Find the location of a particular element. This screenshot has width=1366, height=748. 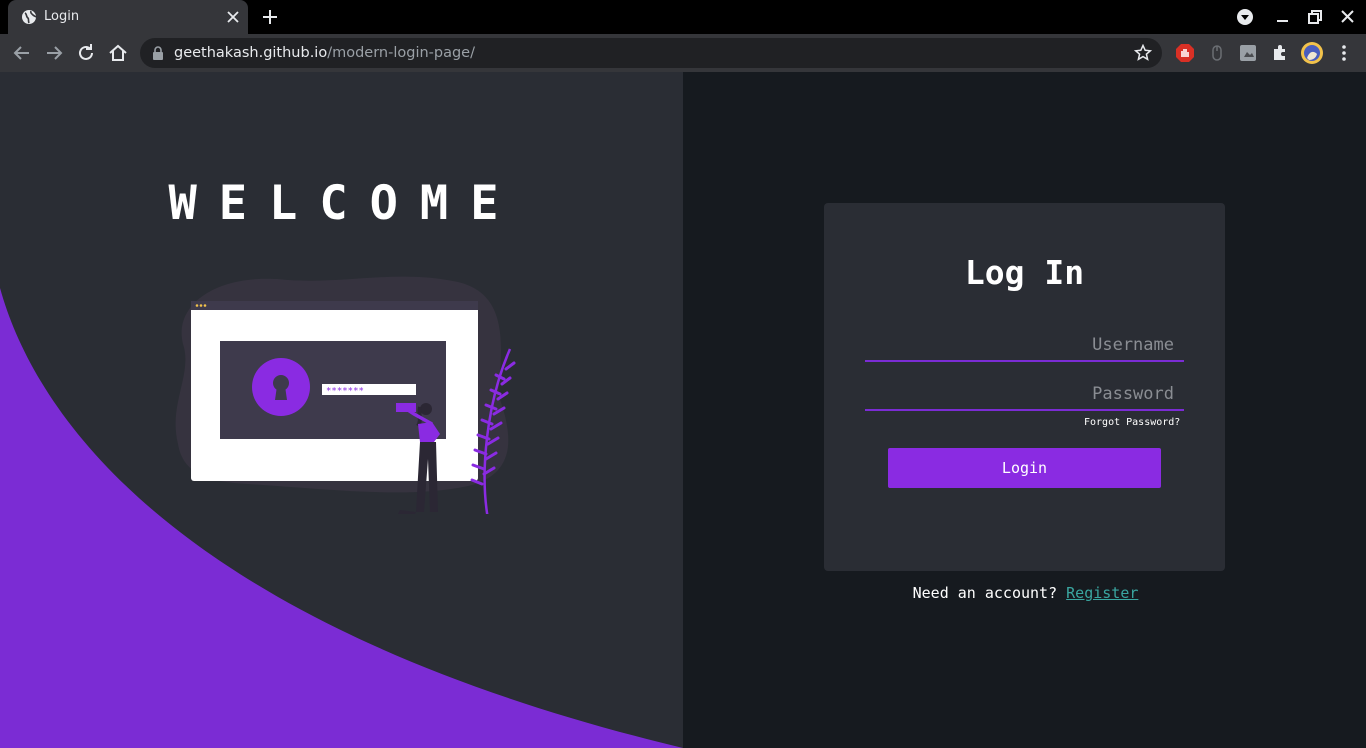

avatar is located at coordinates (1312, 53).